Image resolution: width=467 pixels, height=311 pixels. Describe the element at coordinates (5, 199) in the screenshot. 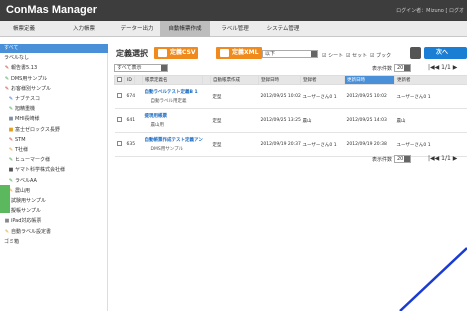

I see `side-panel-toggle` at that location.